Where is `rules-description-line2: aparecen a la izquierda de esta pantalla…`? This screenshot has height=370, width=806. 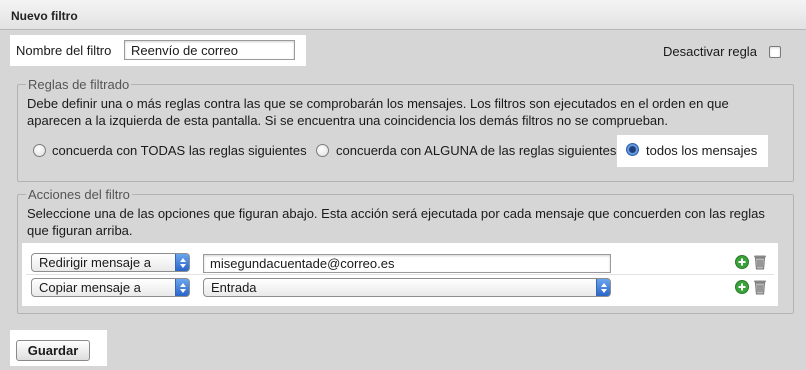 rules-description-line2: aparecen a la izquierda de esta pantalla… is located at coordinates (348, 120).